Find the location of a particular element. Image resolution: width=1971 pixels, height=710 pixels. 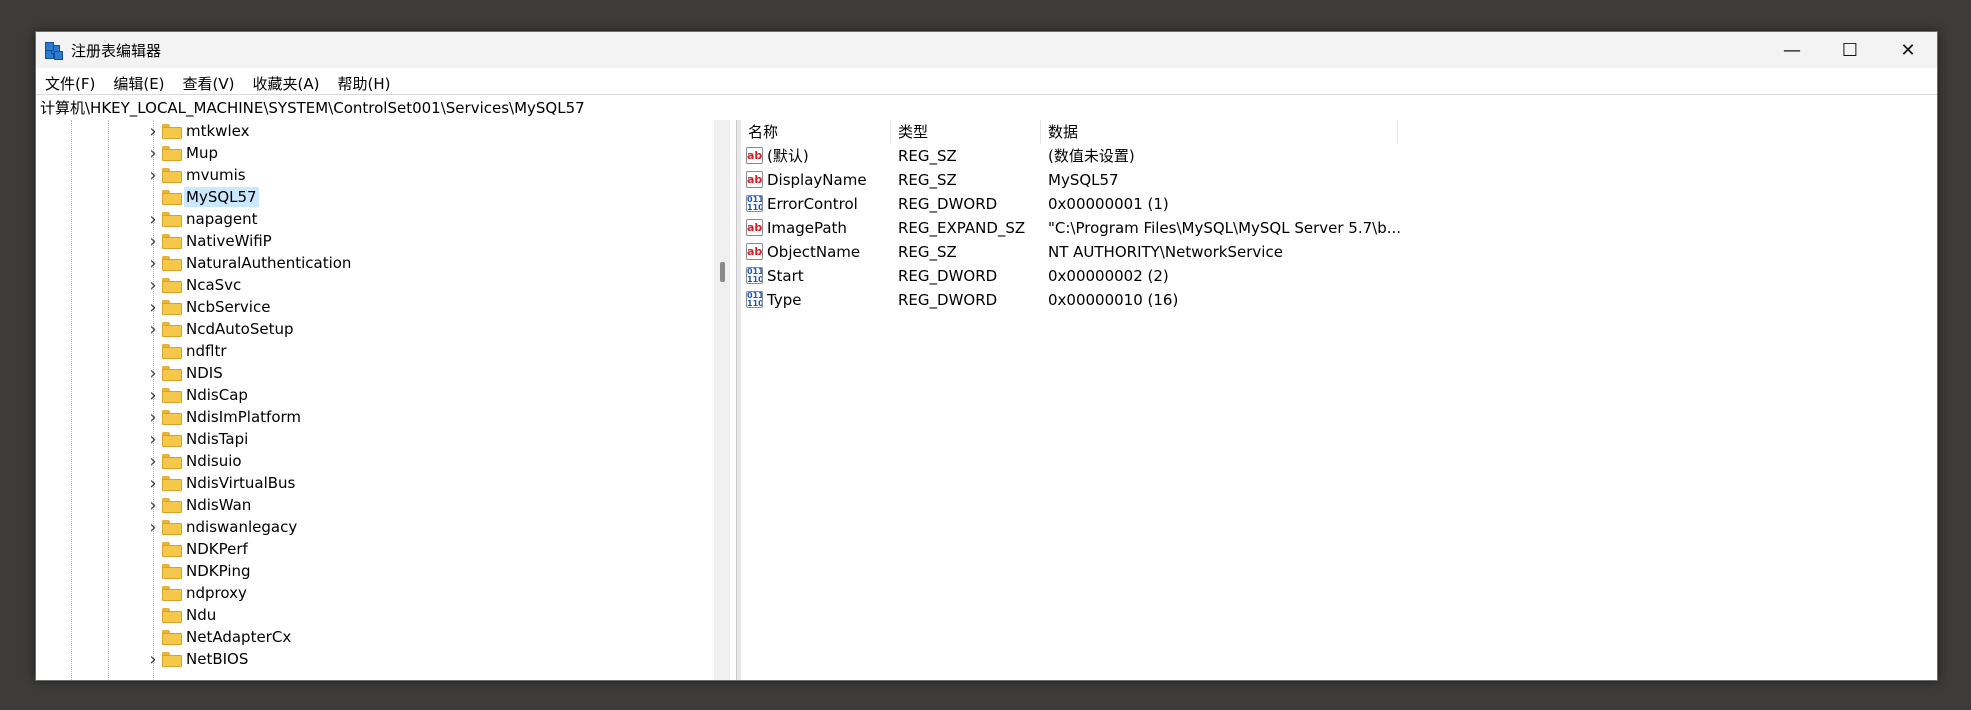

tree-item: › NcdAutoSetup is located at coordinates (376, 329).